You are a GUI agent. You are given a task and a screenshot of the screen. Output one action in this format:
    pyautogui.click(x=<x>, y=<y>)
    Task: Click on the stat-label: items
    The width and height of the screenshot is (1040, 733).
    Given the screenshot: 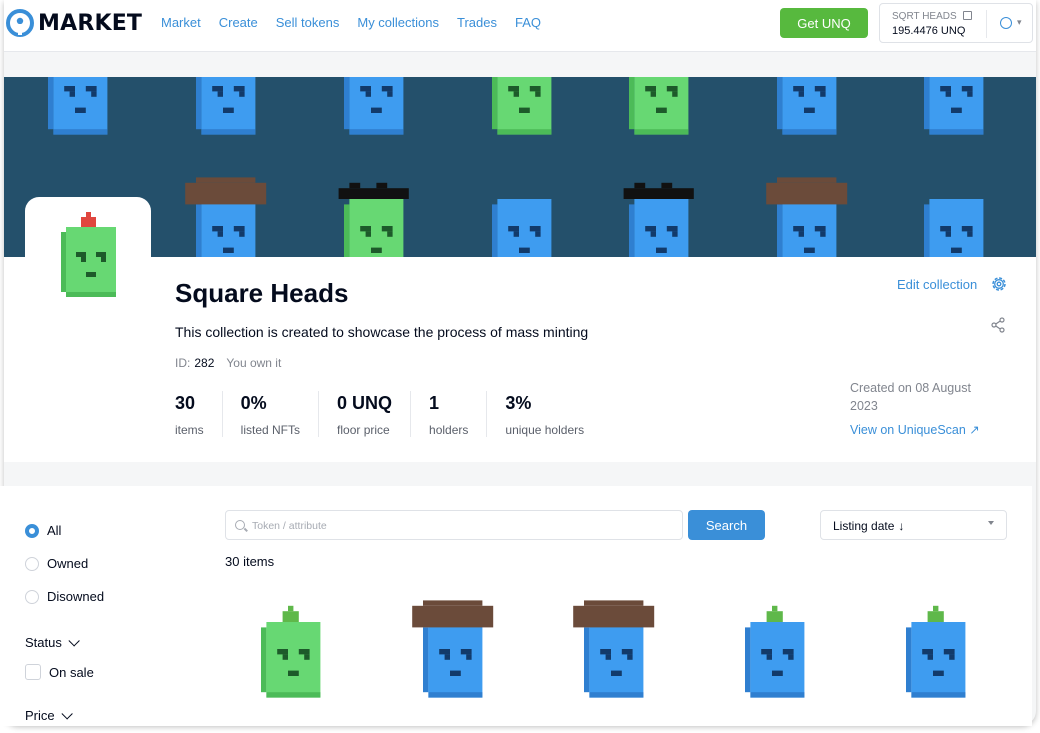 What is the action you would take?
    pyautogui.click(x=189, y=430)
    